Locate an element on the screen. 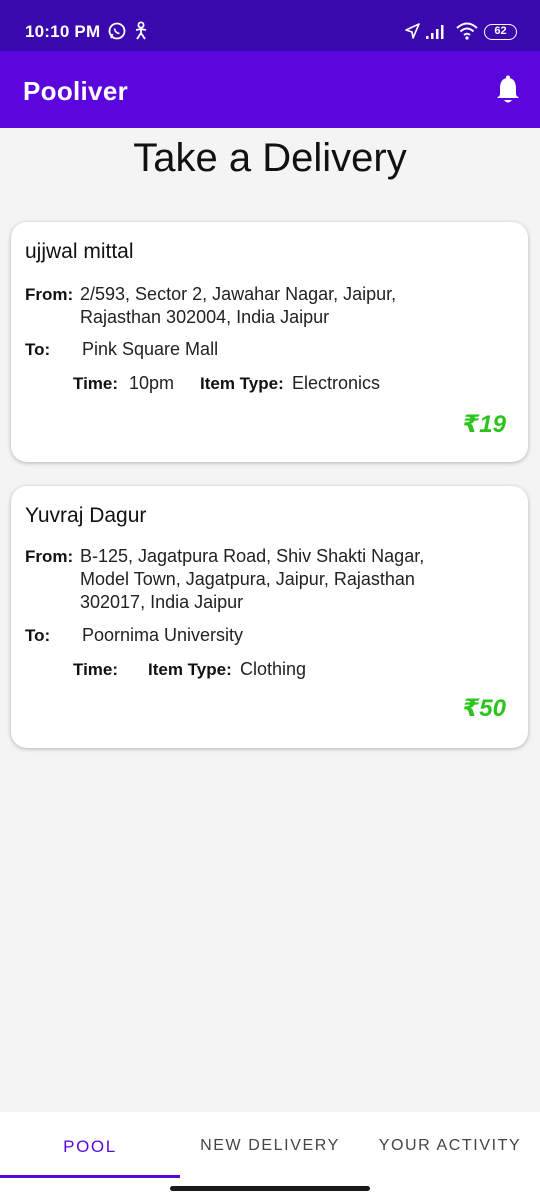  tab-your-activity: YOUR ACTIVITY is located at coordinates (450, 1146).